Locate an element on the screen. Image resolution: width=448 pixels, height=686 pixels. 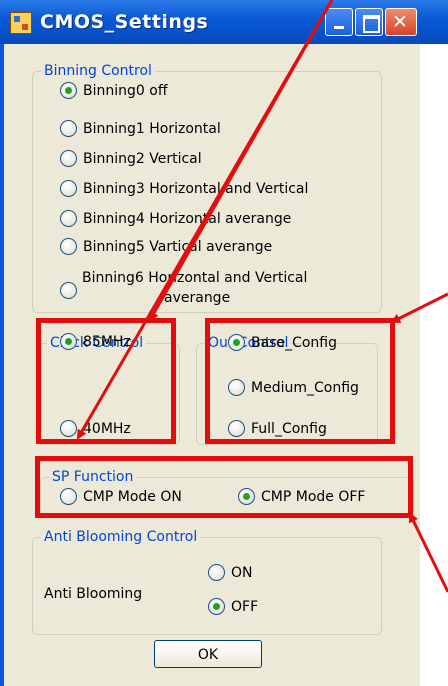
ok-button: OK is located at coordinates (208, 654).